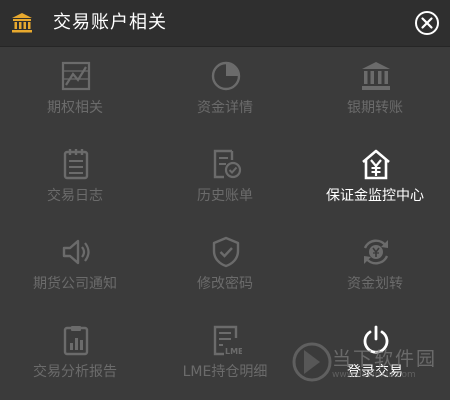 This screenshot has width=450, height=400. I want to click on chart-icon, so click(76, 76).